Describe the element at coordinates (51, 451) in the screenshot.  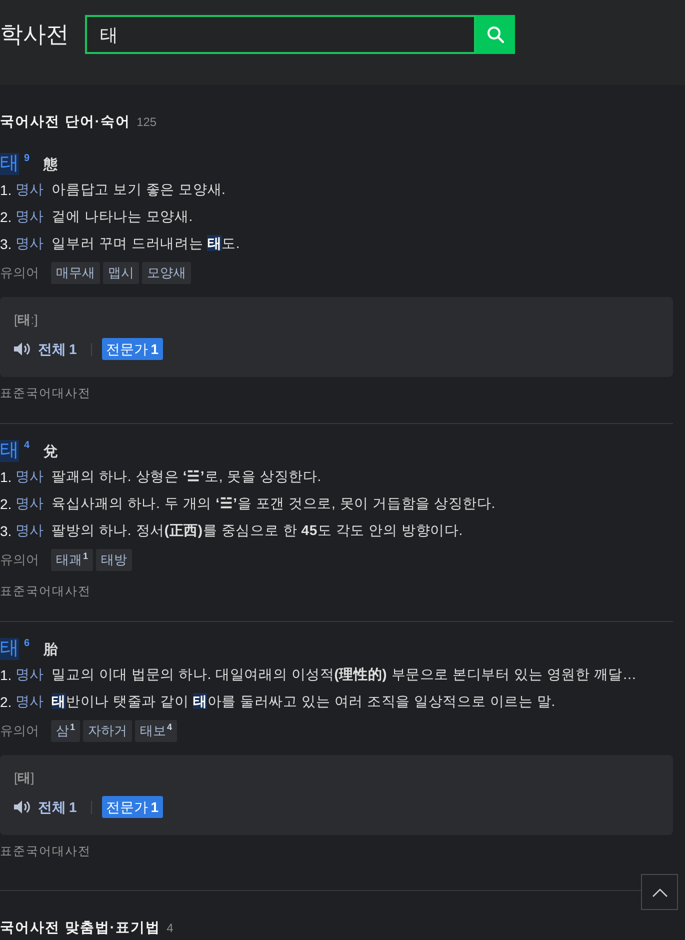
I see `hanja-text: 兌` at that location.